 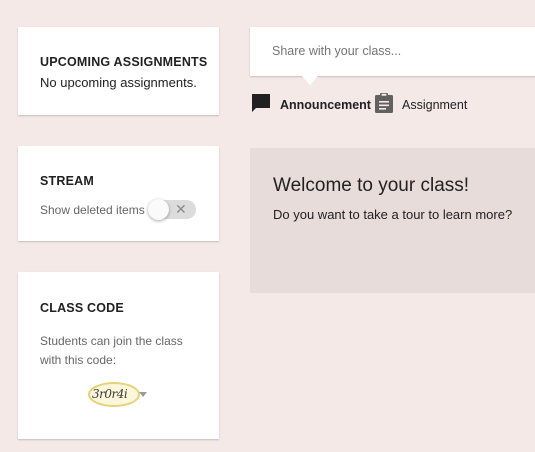 What do you see at coordinates (435, 105) in the screenshot?
I see `assignment-label: Assignment` at bounding box center [435, 105].